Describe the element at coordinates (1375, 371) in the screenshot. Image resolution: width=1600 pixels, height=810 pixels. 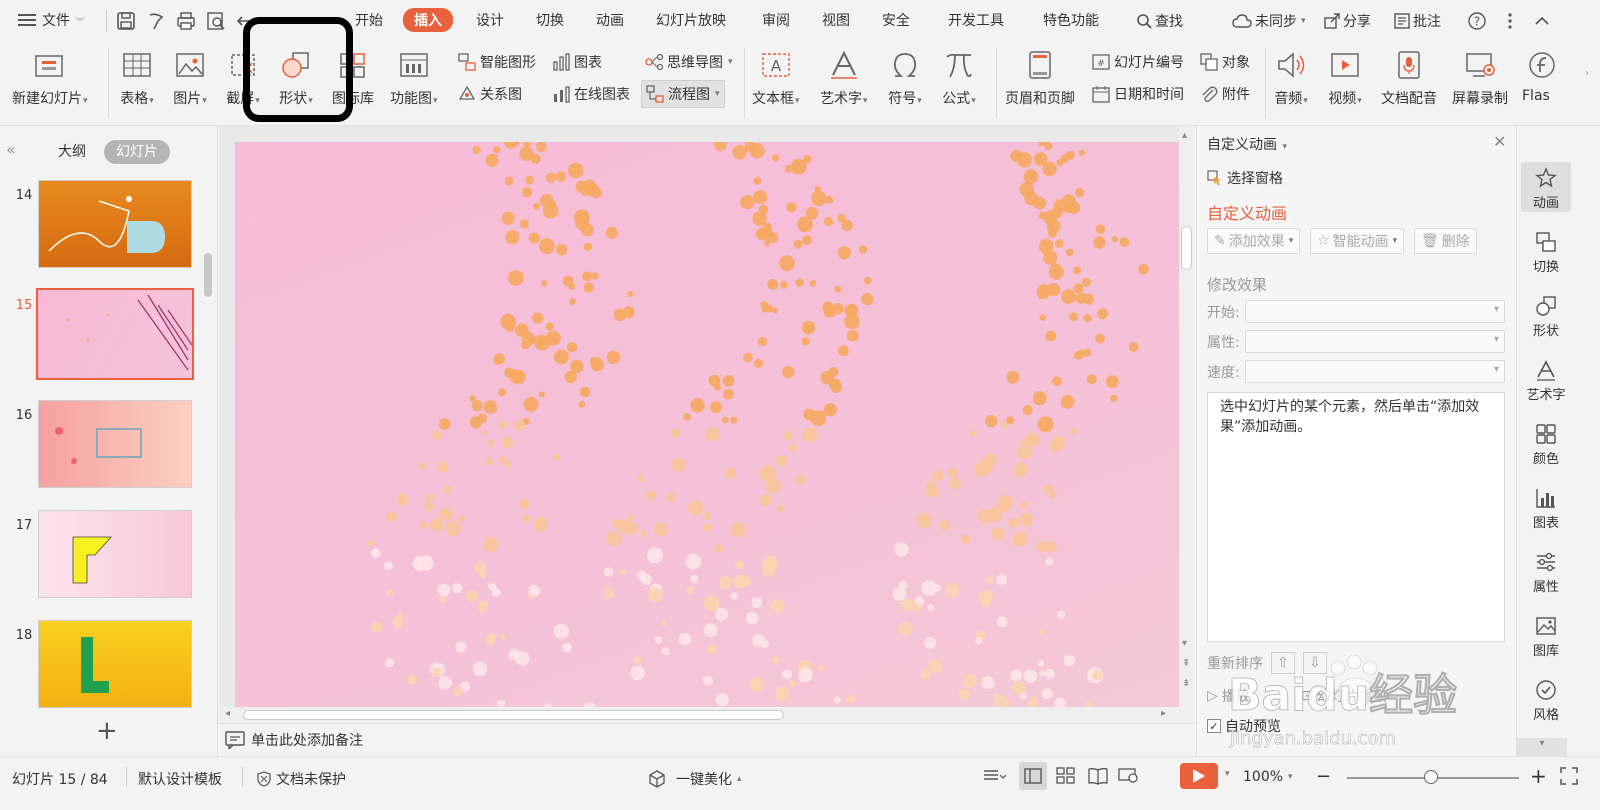
I see `speed-select` at that location.